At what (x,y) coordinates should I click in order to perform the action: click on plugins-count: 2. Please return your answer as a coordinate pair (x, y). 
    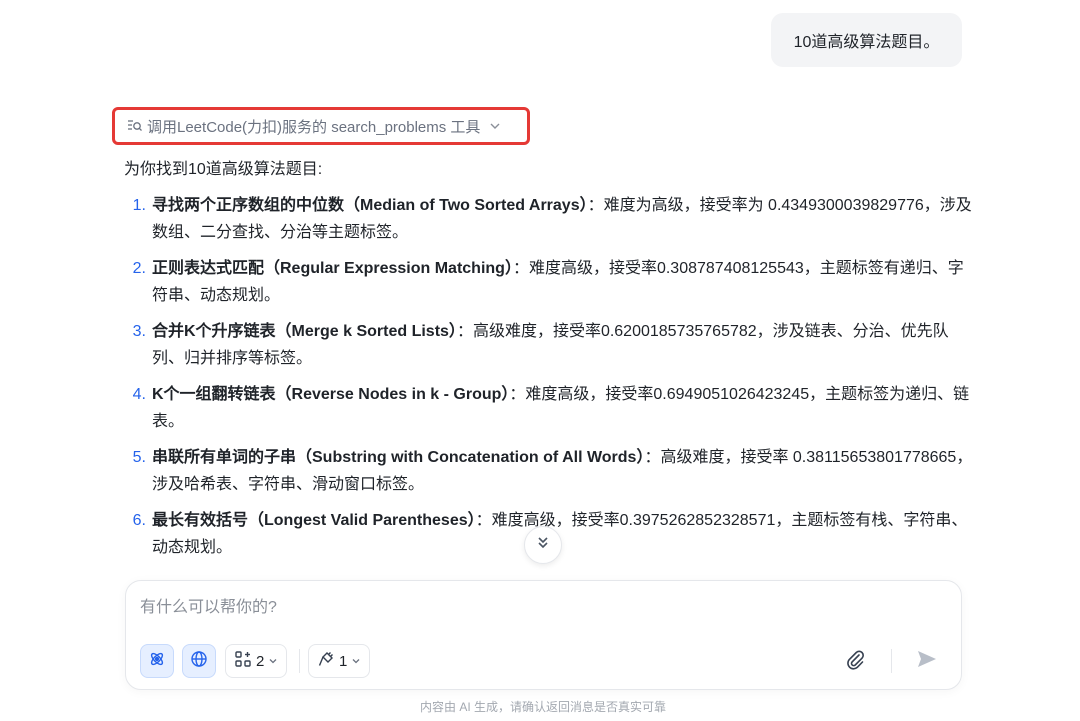
    Looking at the image, I should click on (260, 661).